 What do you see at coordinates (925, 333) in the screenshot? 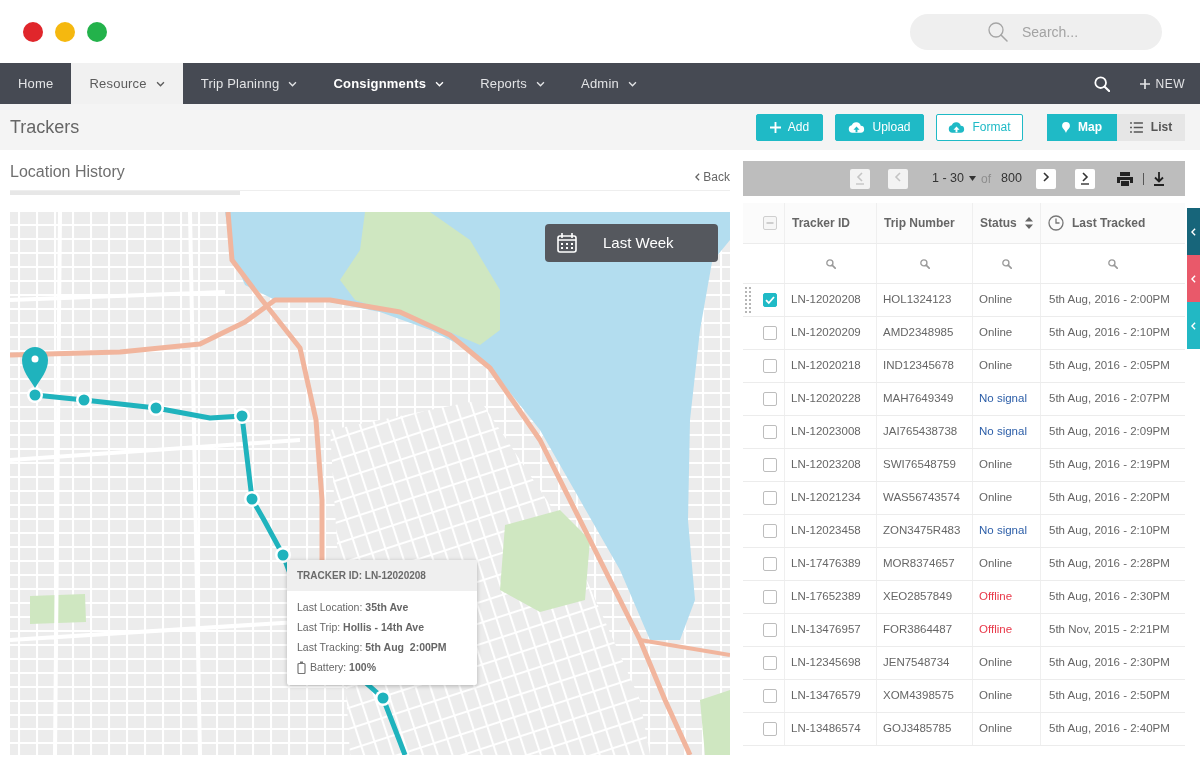
I see `table-cell: AMD2348985` at bounding box center [925, 333].